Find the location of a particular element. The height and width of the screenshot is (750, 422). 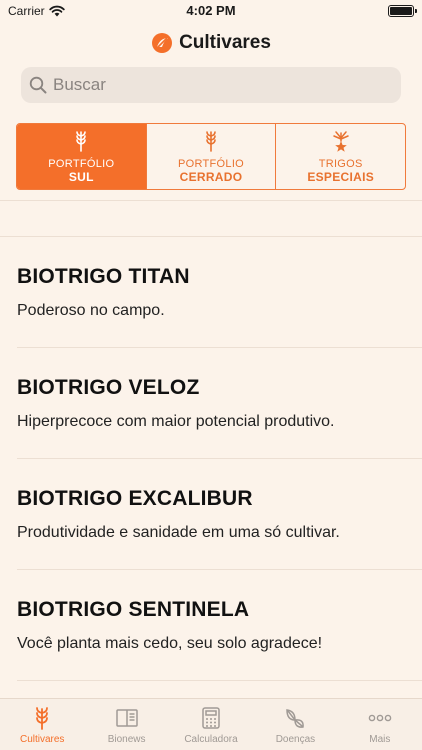

divider is located at coordinates (211, 200).